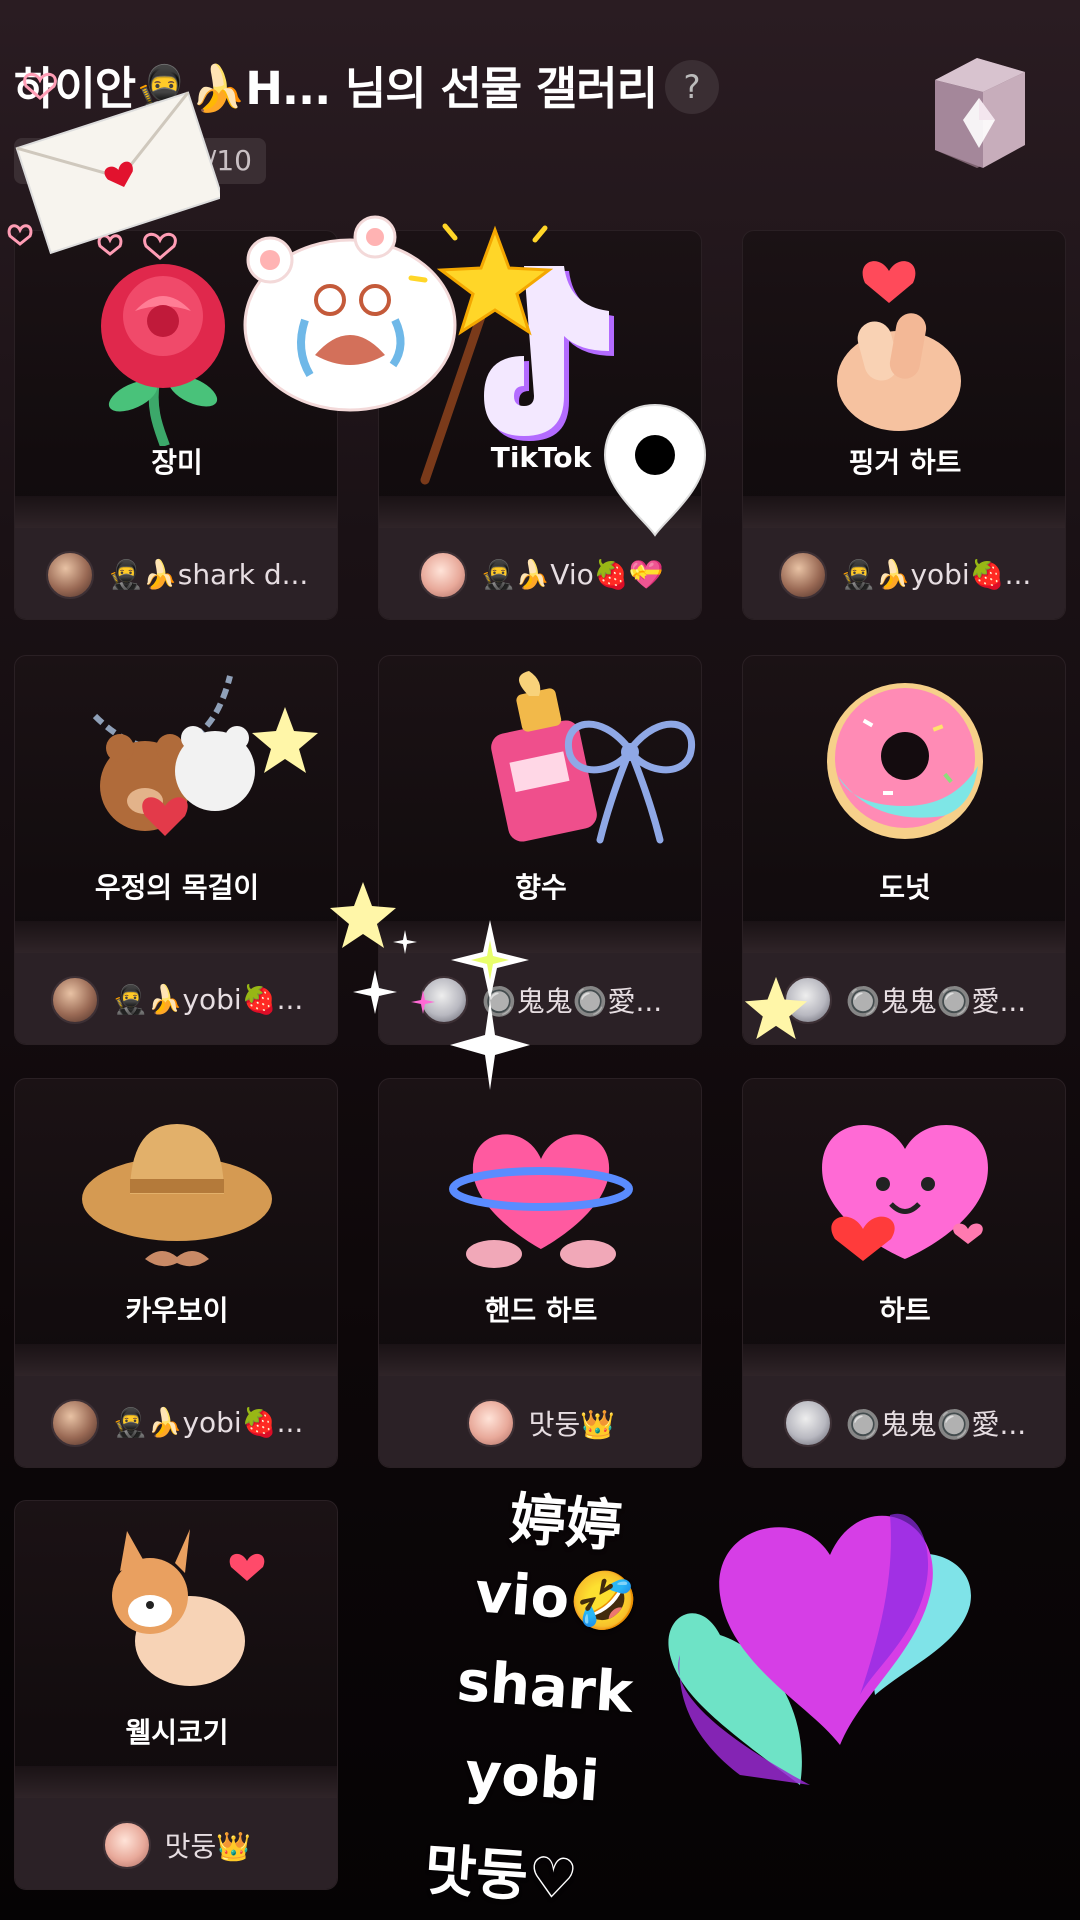  Describe the element at coordinates (481, 354) in the screenshot. I see `magic-wand-sticker` at that location.